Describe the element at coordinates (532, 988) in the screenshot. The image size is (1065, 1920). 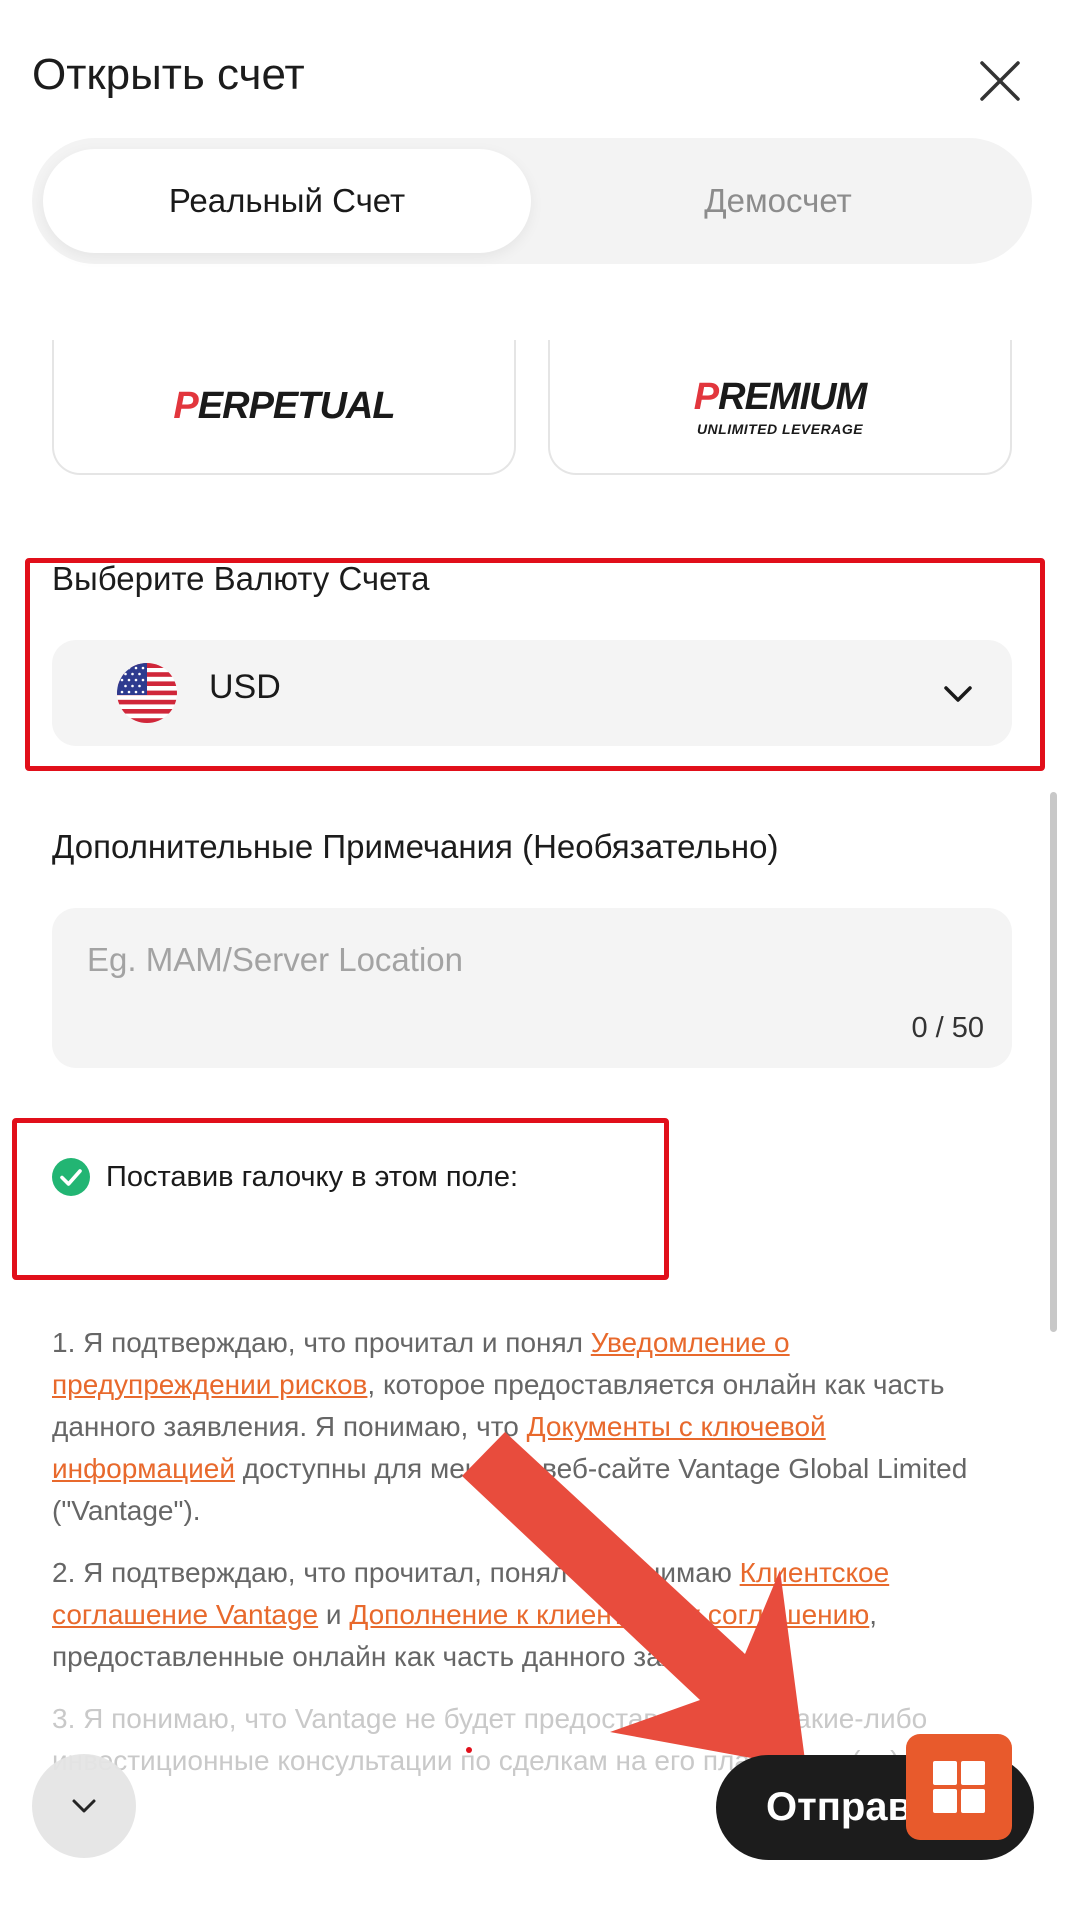
I see `notes-field: 0 / 50` at that location.